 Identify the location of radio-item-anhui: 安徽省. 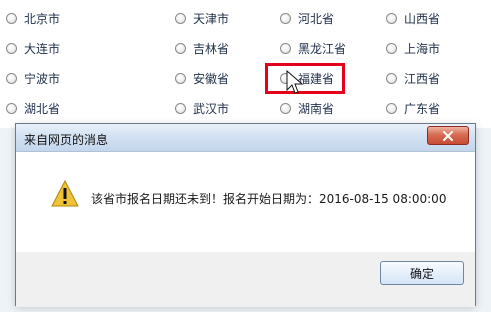
(202, 78).